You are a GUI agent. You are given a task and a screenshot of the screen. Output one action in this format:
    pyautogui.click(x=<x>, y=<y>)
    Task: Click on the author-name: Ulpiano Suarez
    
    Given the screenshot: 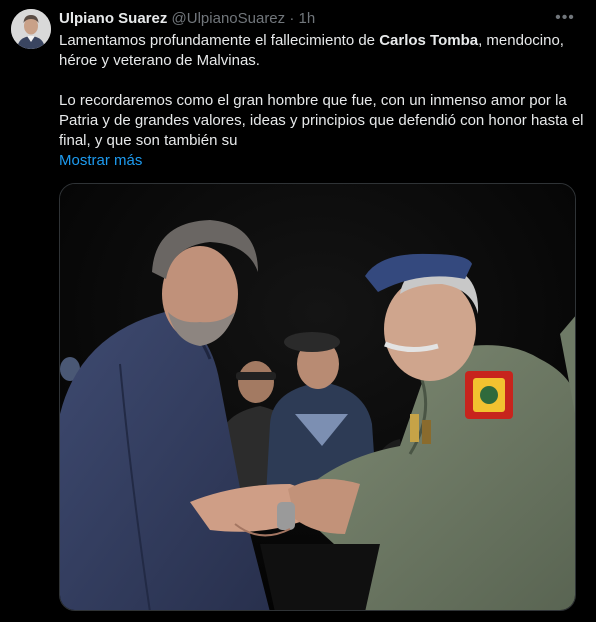 What is the action you would take?
    pyautogui.click(x=113, y=18)
    